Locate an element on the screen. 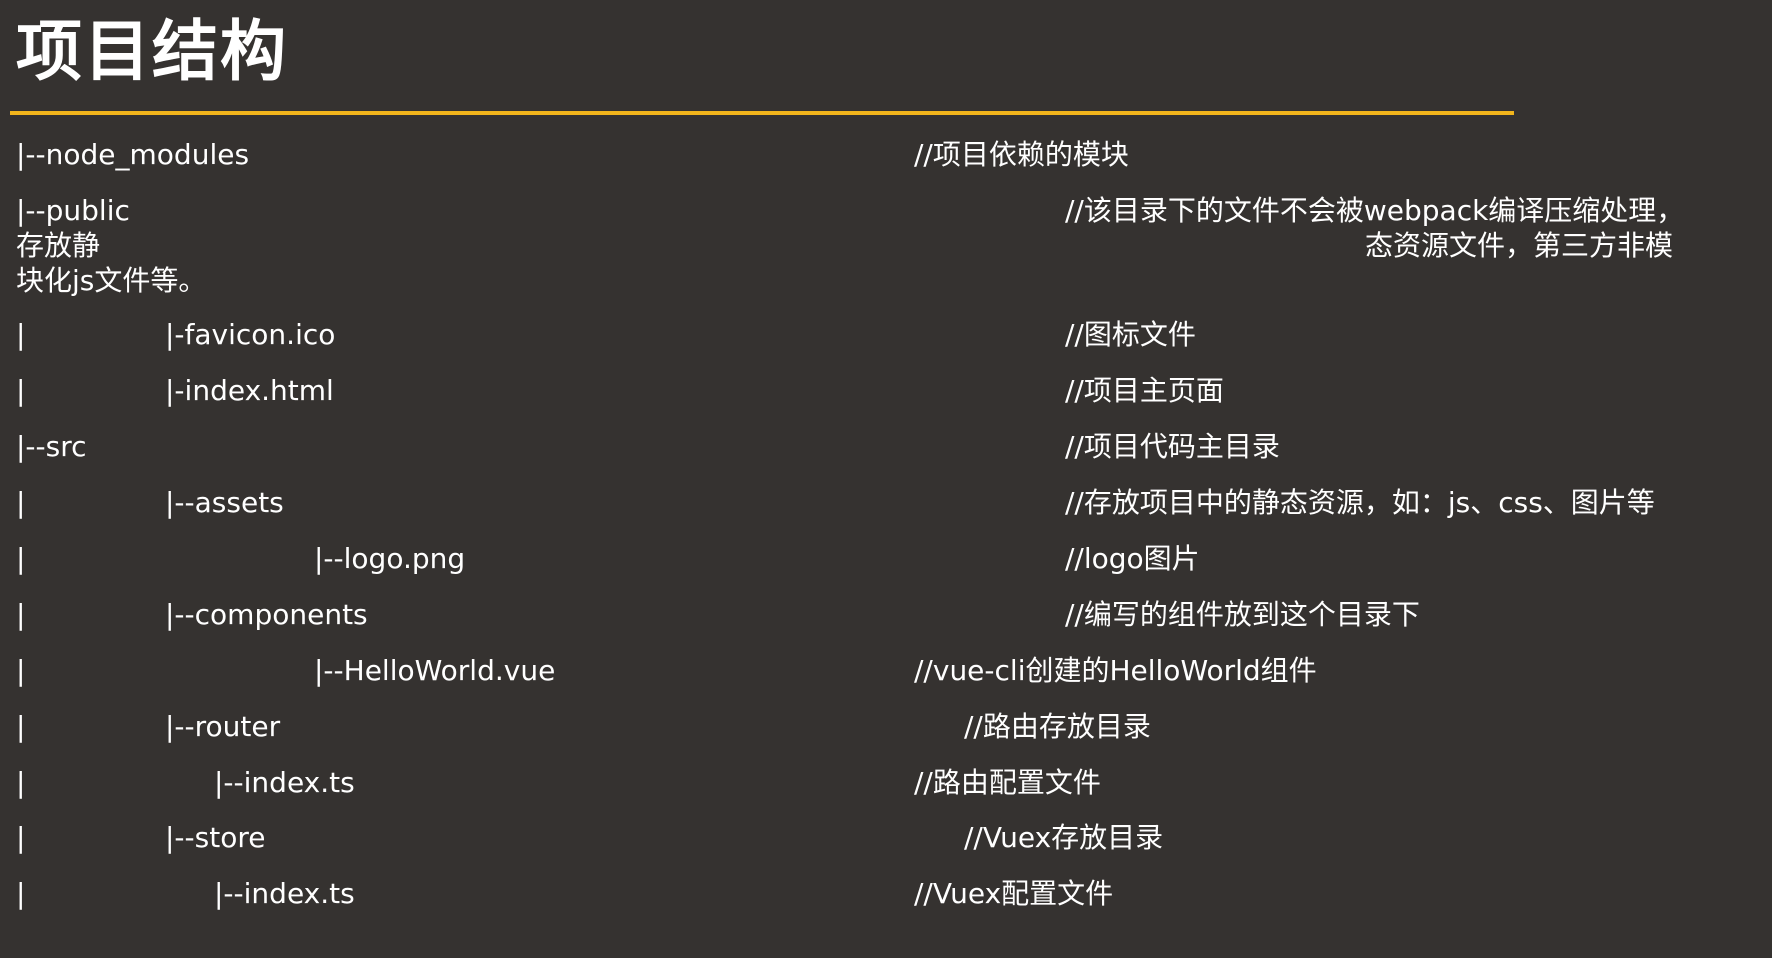  comment-assets: //存放项目中的静态资源，如：js、css、图片等 is located at coordinates (1360, 502).